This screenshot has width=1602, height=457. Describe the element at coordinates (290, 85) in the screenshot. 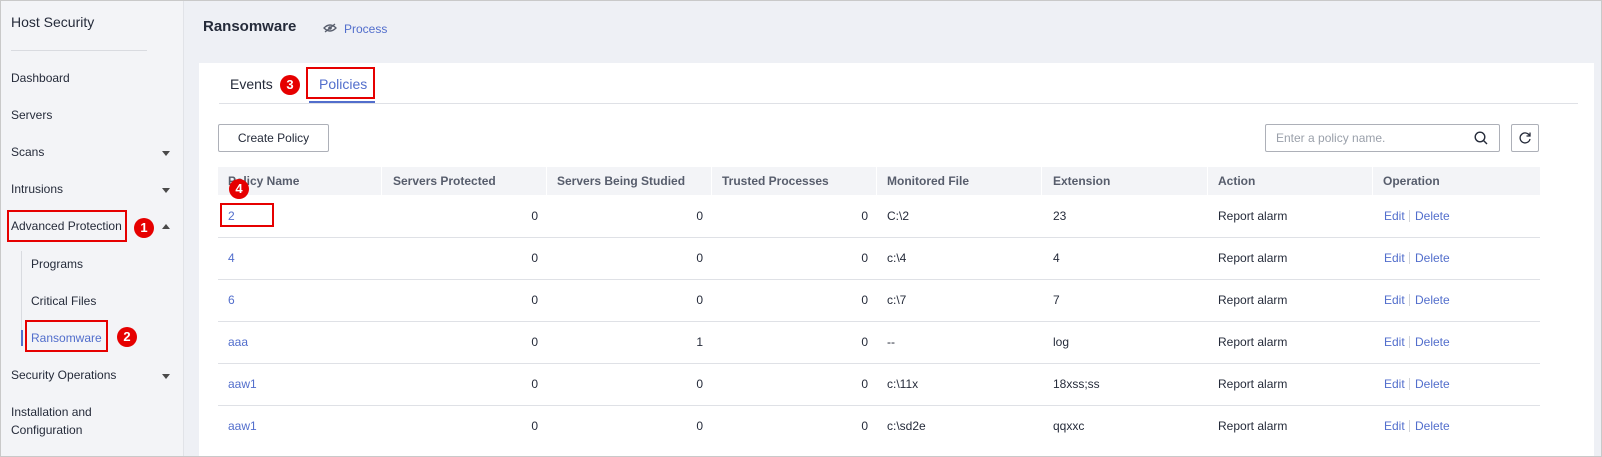

I see `annotation-badge-3: 3` at that location.